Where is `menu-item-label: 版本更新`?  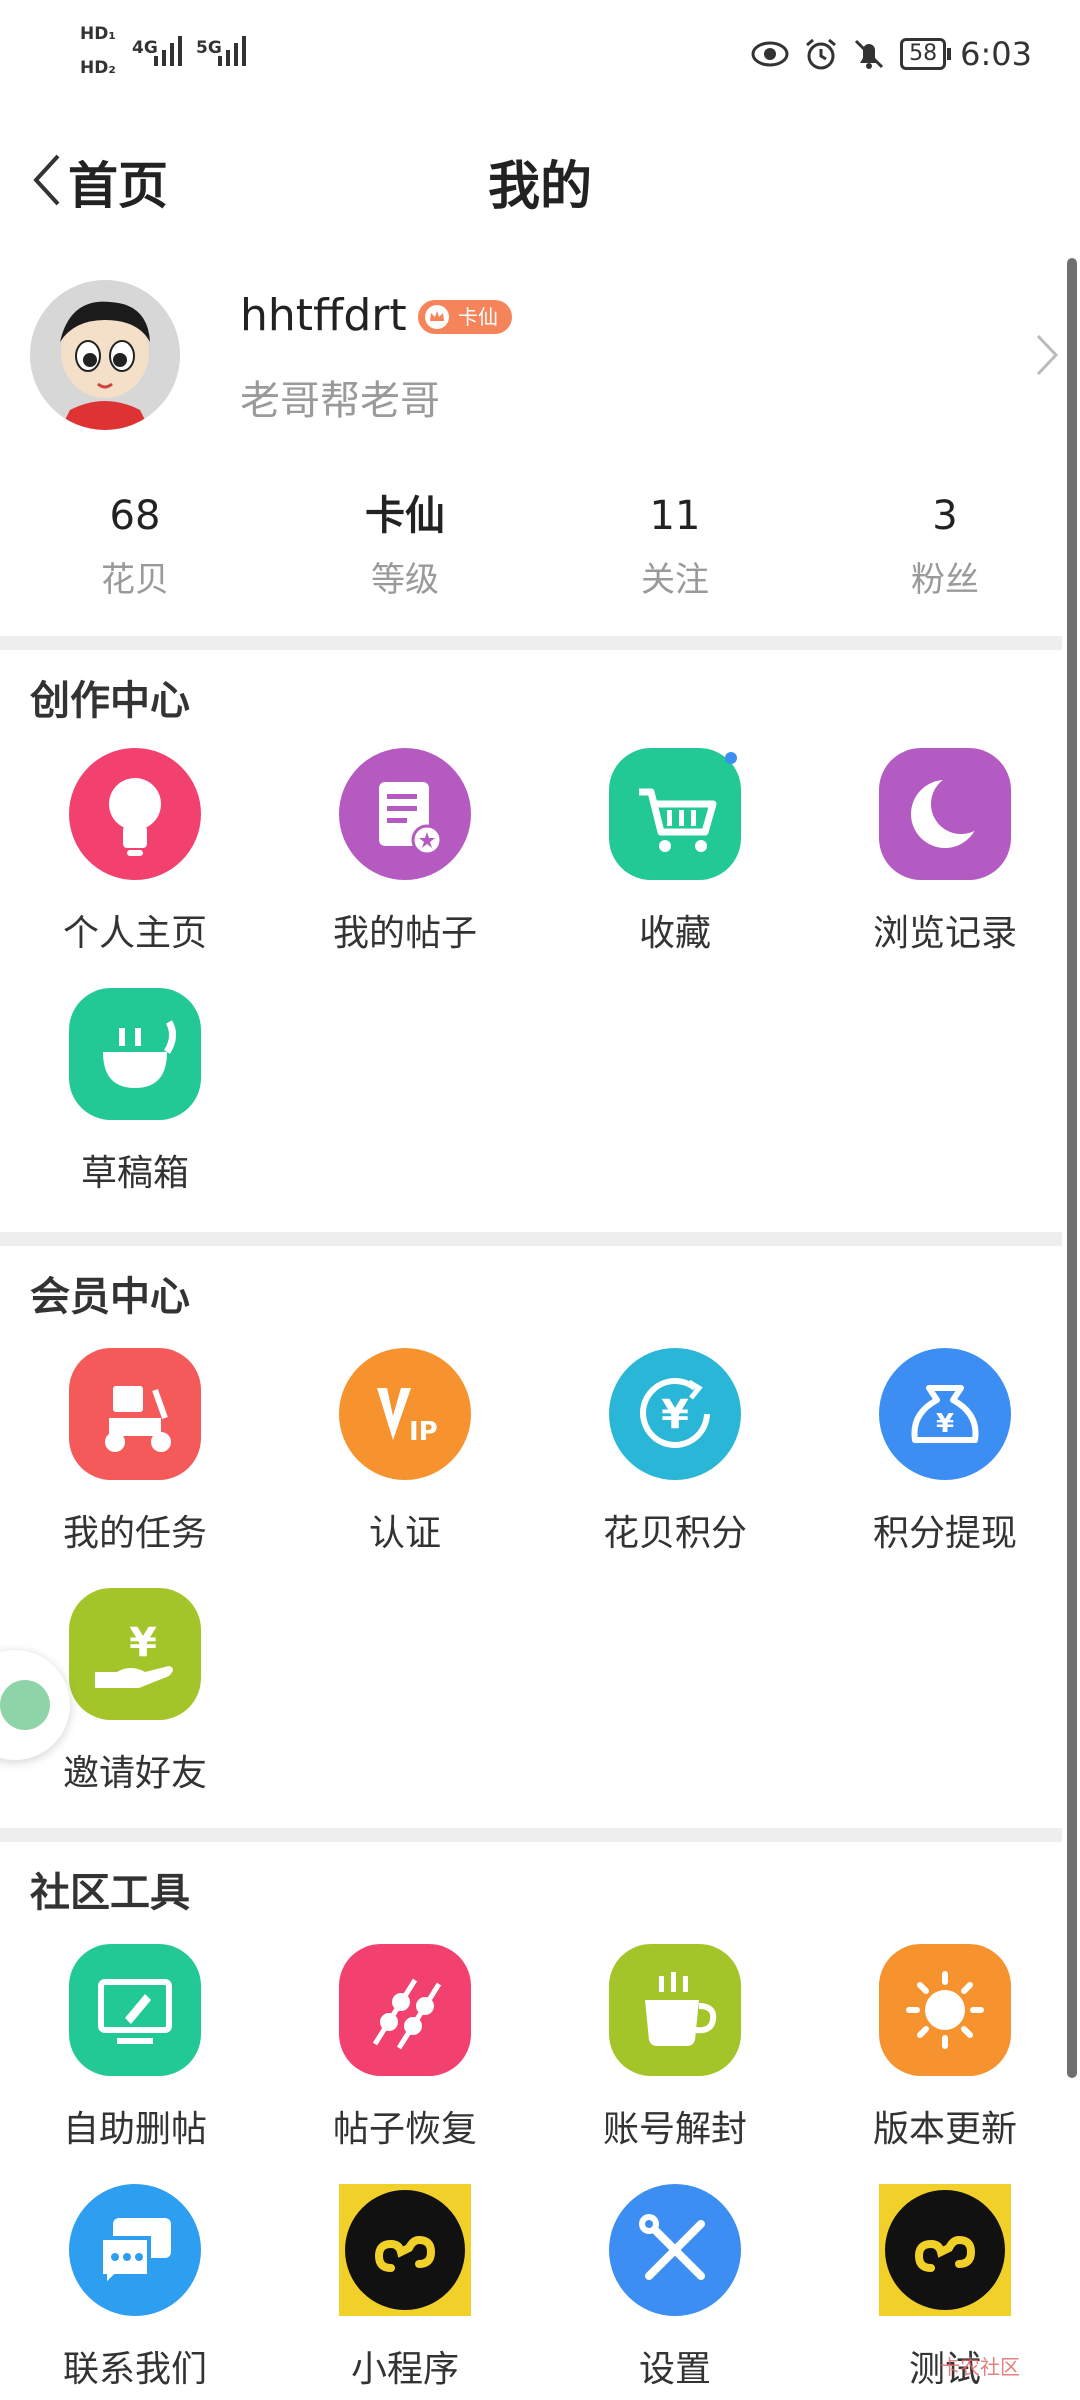
menu-item-label: 版本更新 is located at coordinates (944, 2129).